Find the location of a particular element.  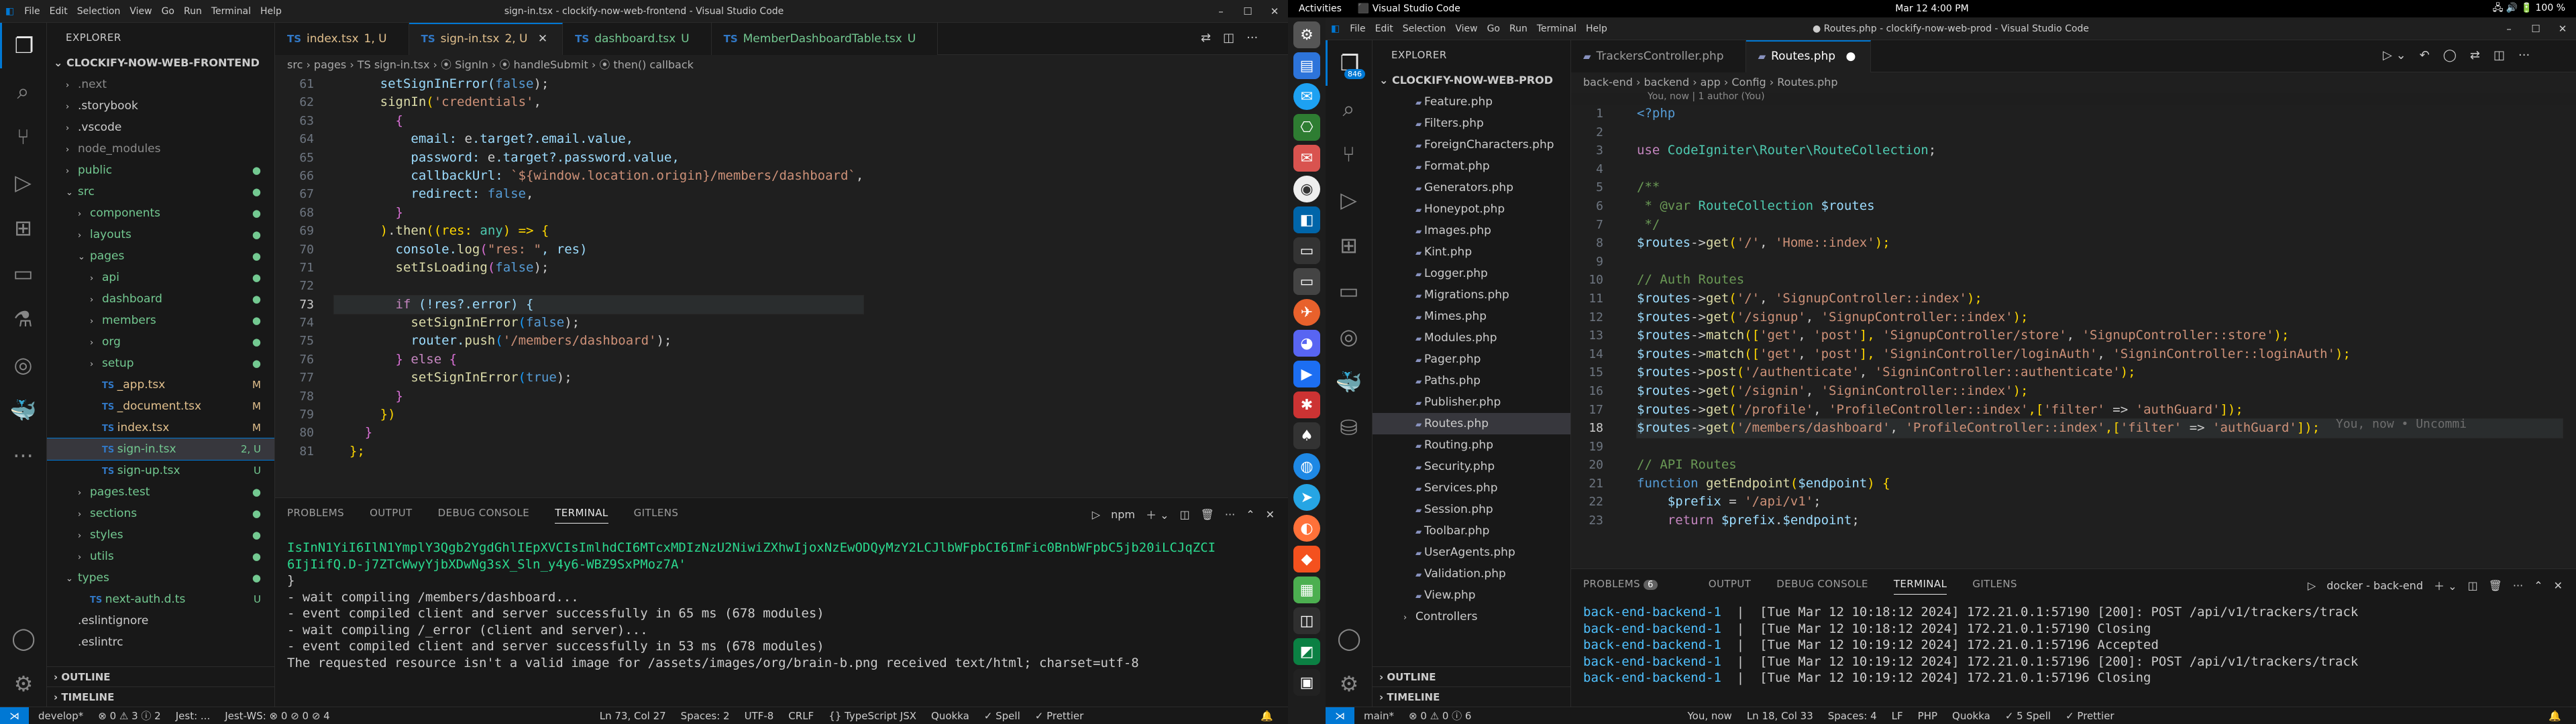

tree-item: ⌄ types ● is located at coordinates (160, 578).